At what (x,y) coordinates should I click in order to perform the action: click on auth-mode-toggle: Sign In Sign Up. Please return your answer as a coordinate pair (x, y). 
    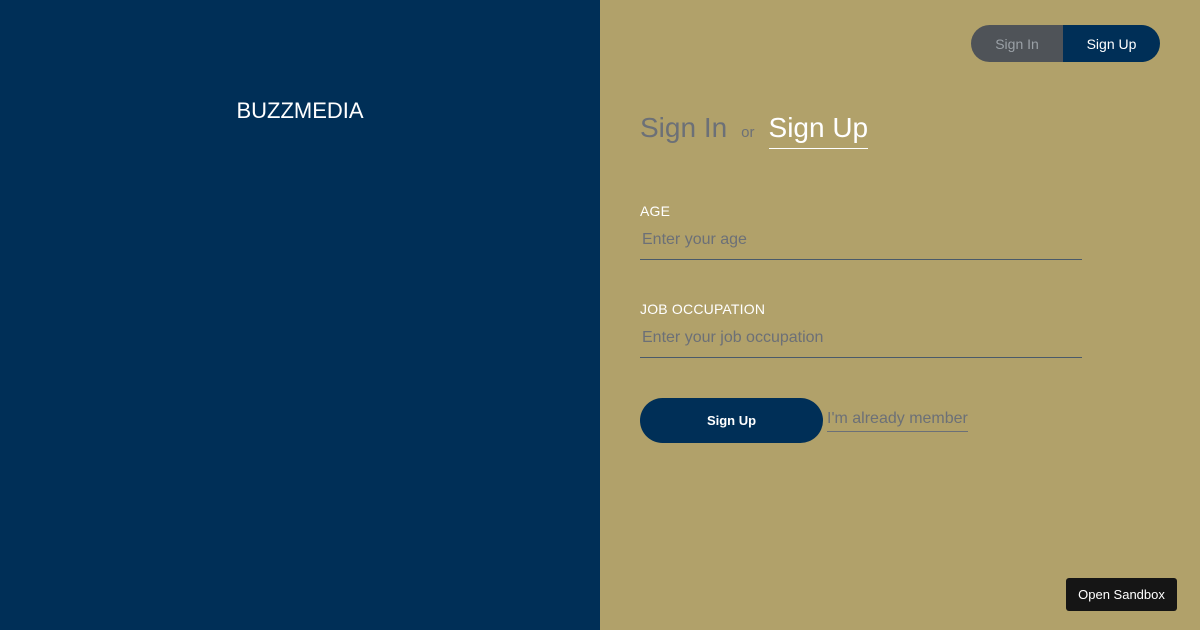
    Looking at the image, I should click on (1065, 43).